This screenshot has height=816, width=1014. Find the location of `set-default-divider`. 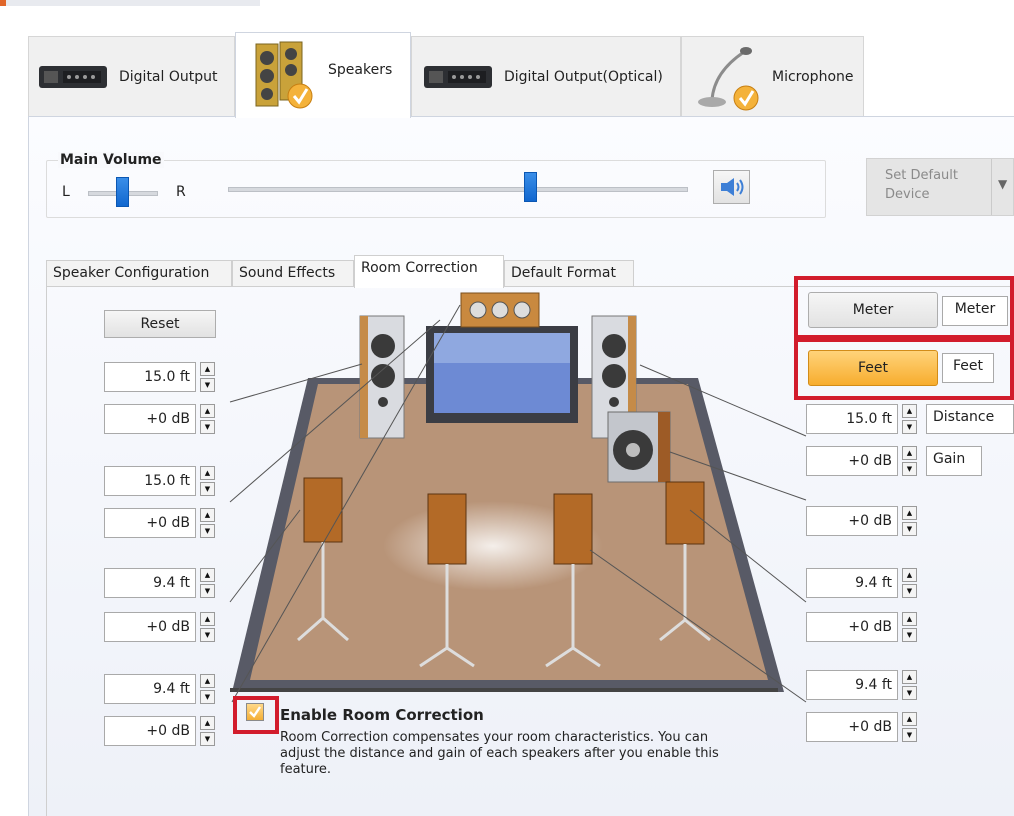

set-default-divider is located at coordinates (991, 187).